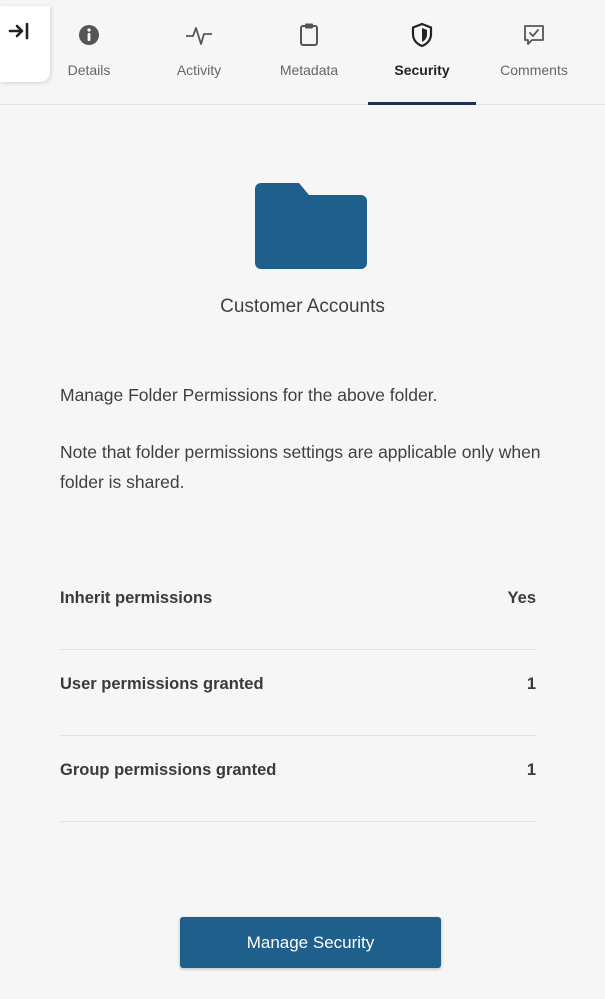  What do you see at coordinates (89, 70) in the screenshot?
I see `tab-label: Details` at bounding box center [89, 70].